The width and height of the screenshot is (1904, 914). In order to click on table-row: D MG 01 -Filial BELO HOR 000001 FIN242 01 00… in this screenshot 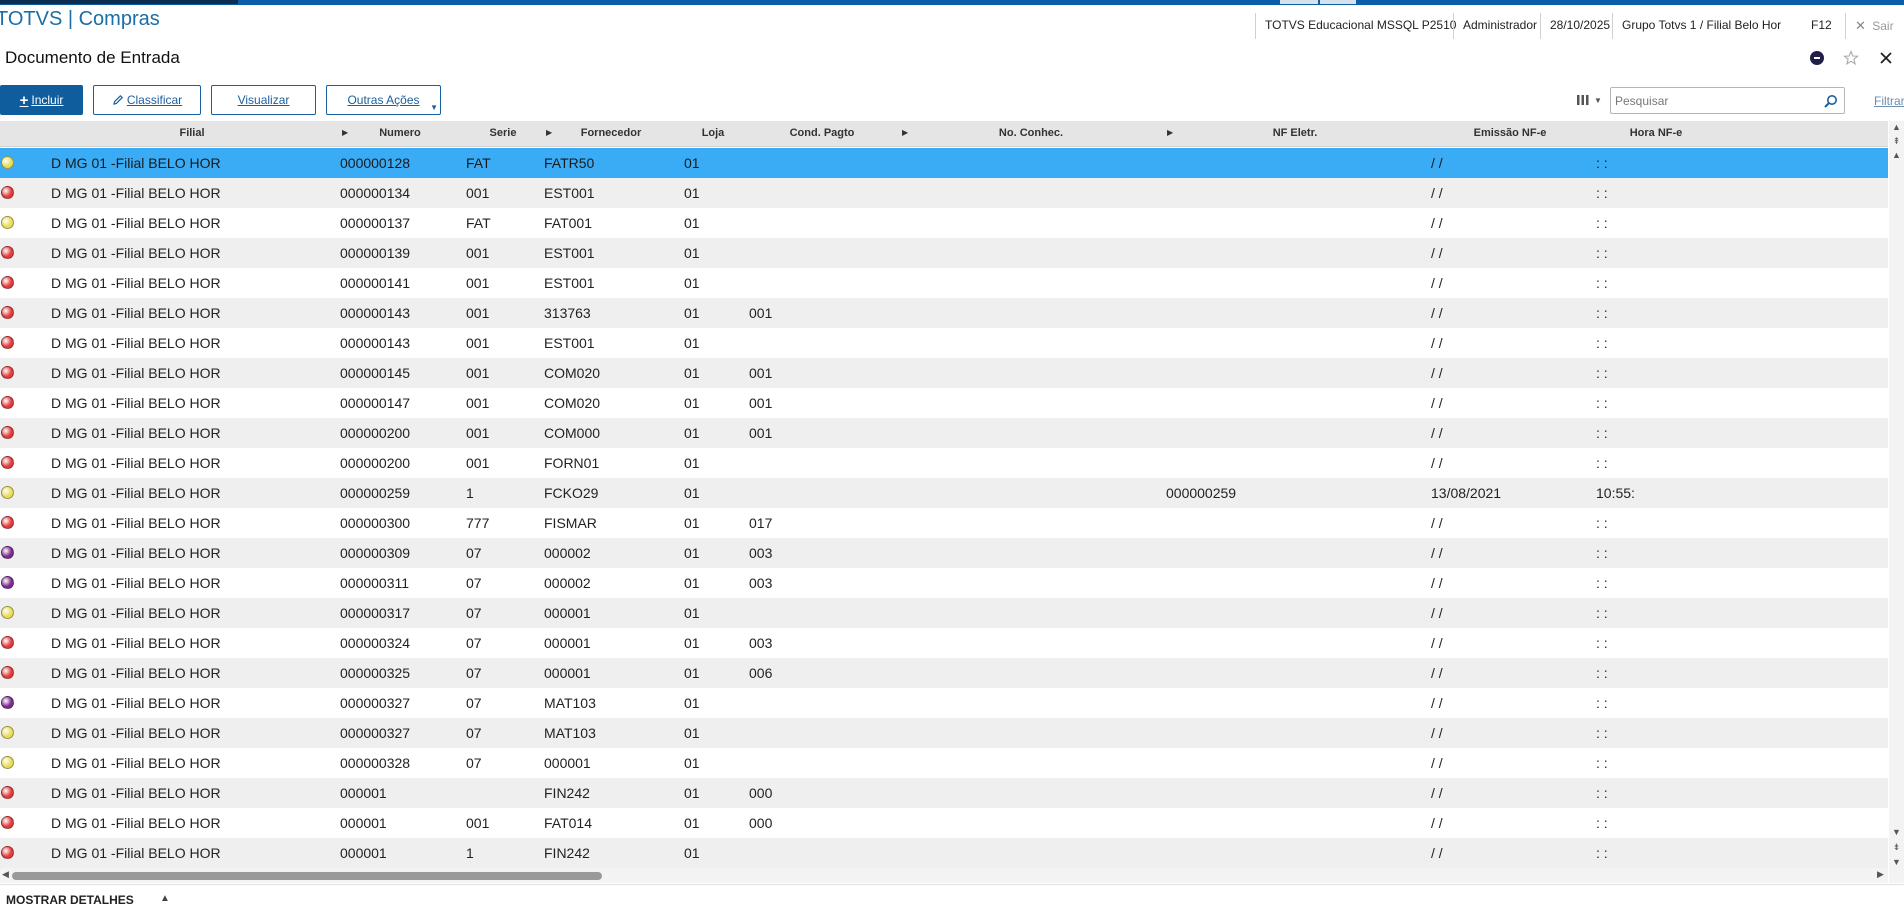, I will do `click(944, 793)`.